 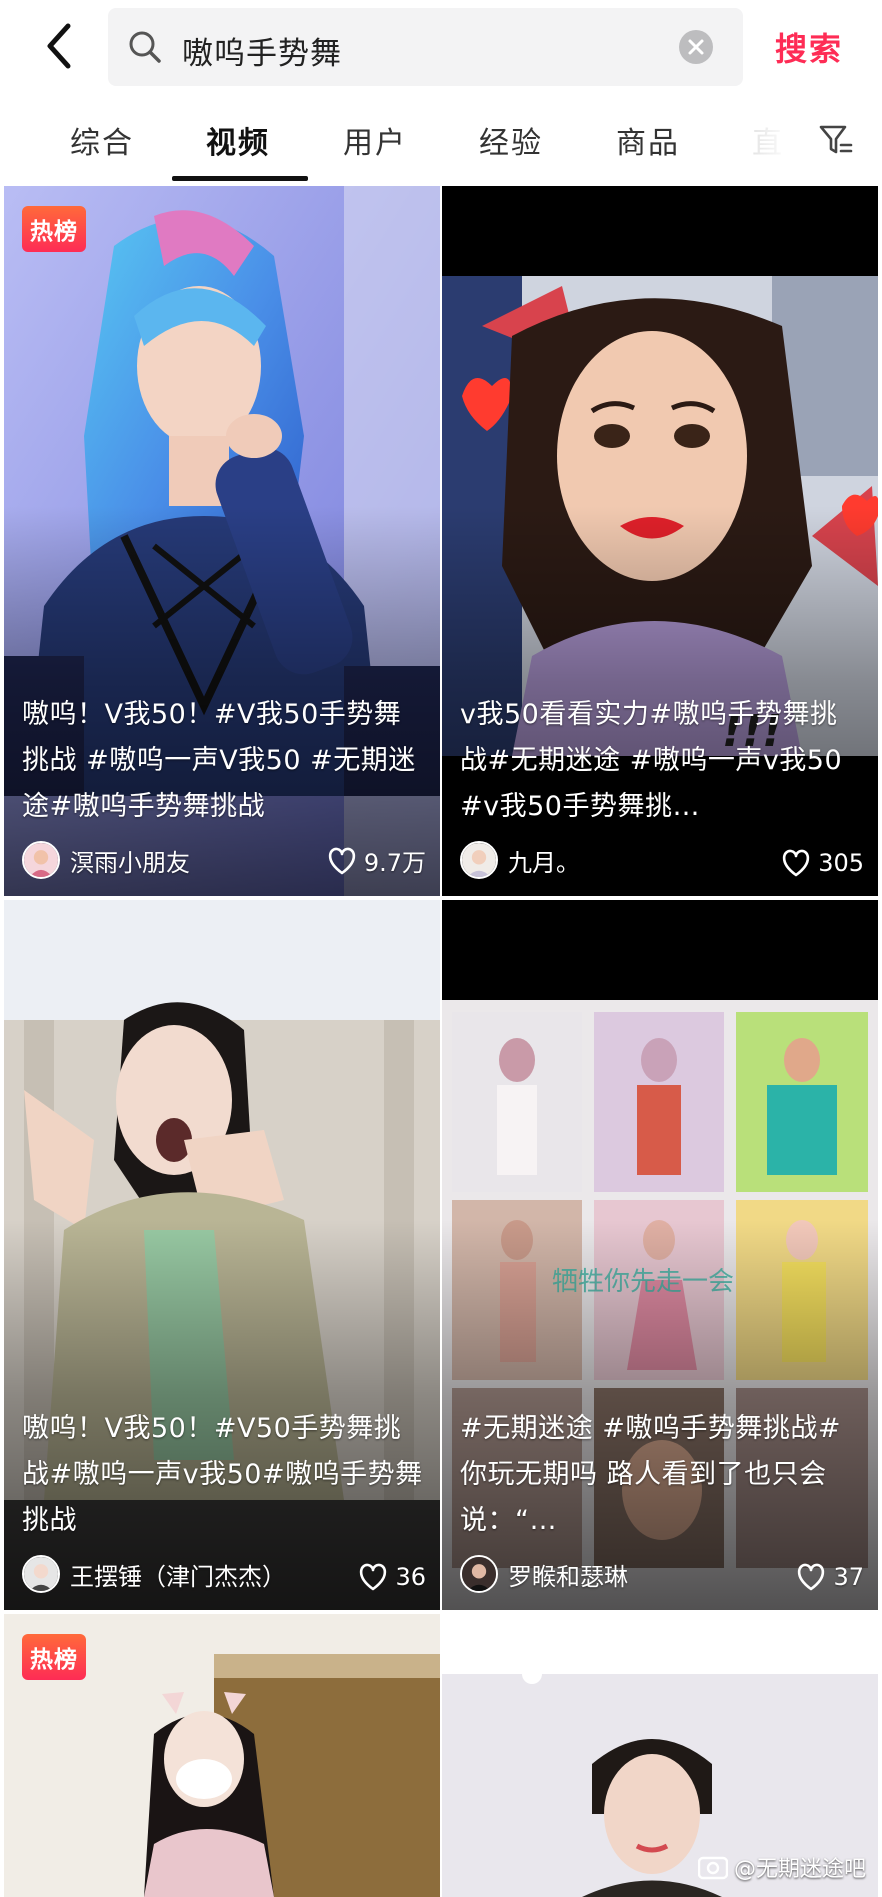 What do you see at coordinates (841, 863) in the screenshot?
I see `like-count: 305` at bounding box center [841, 863].